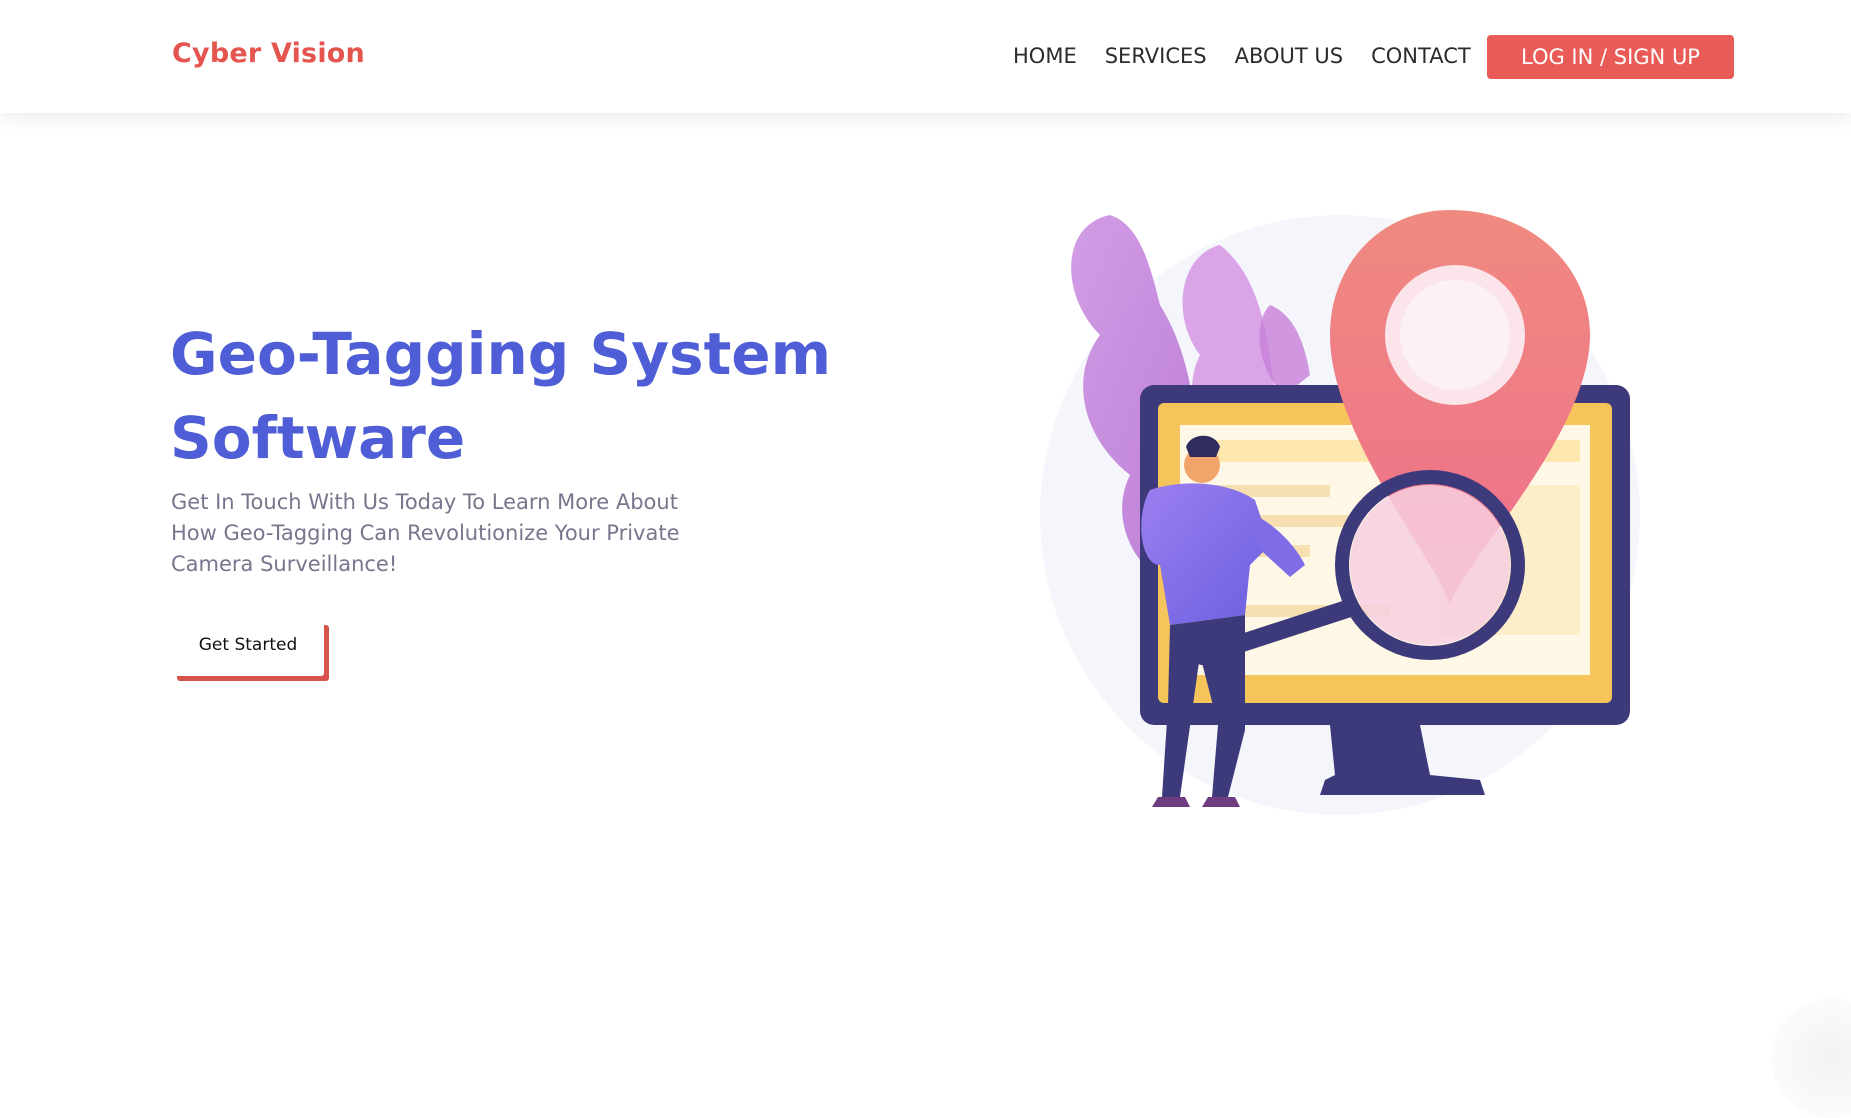  I want to click on get-started-button: Get Started, so click(248, 648).